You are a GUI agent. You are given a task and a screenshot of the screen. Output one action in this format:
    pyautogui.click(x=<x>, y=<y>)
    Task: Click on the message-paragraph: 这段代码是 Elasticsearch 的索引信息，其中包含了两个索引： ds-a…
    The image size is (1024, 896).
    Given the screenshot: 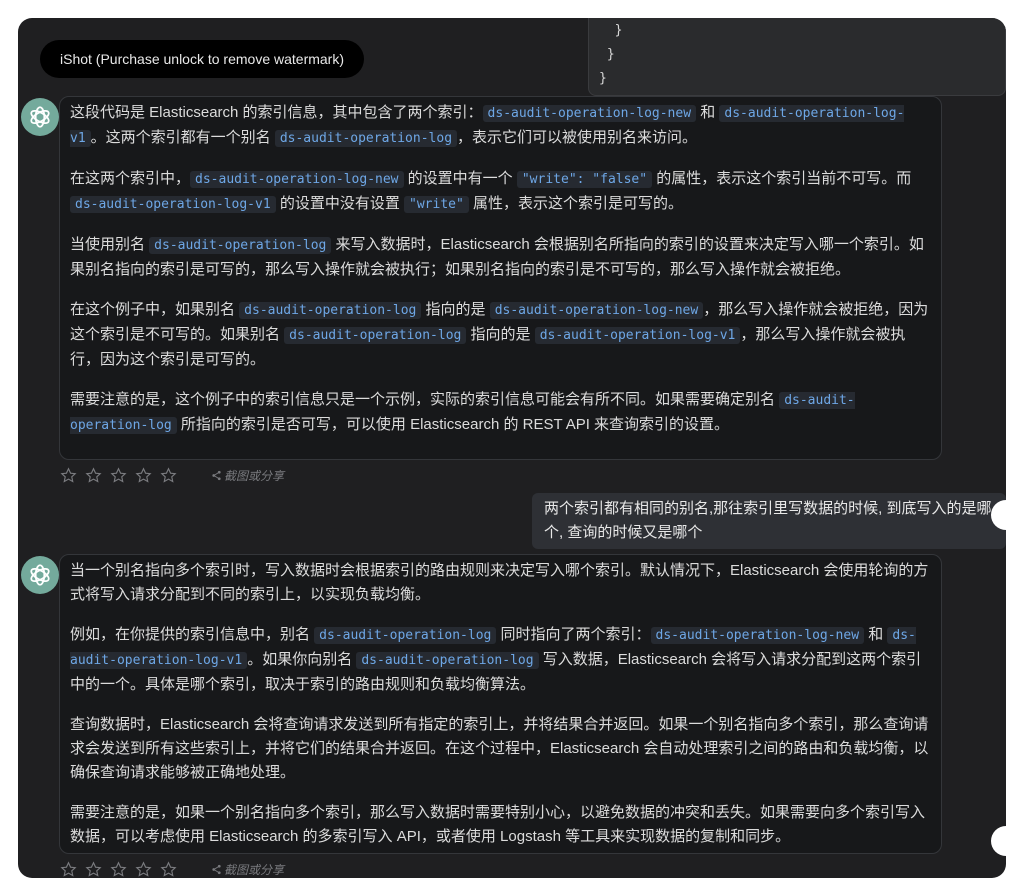 What is the action you would take?
    pyautogui.click(x=487, y=125)
    